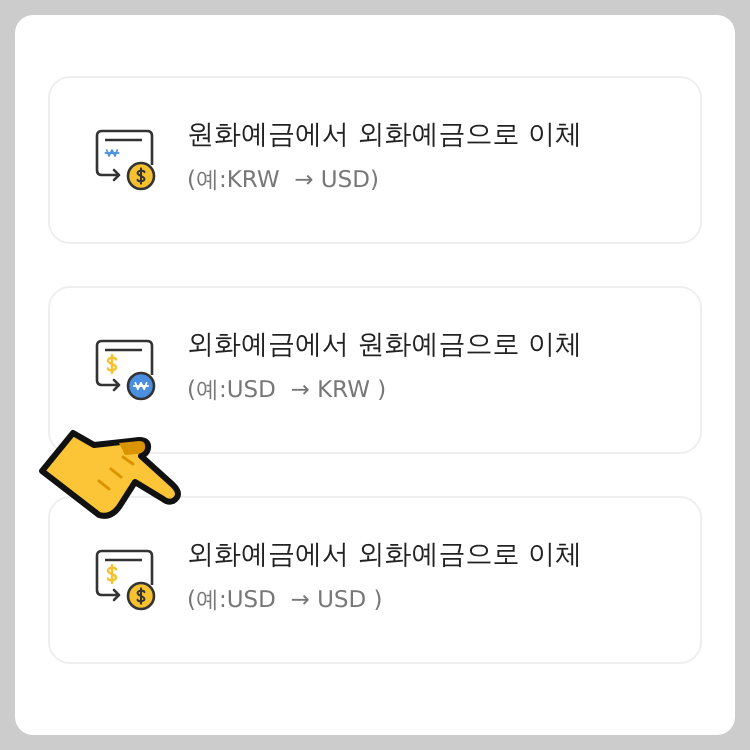 The height and width of the screenshot is (750, 750). What do you see at coordinates (285, 600) in the screenshot?
I see `option-example: (예:USD → USD )` at bounding box center [285, 600].